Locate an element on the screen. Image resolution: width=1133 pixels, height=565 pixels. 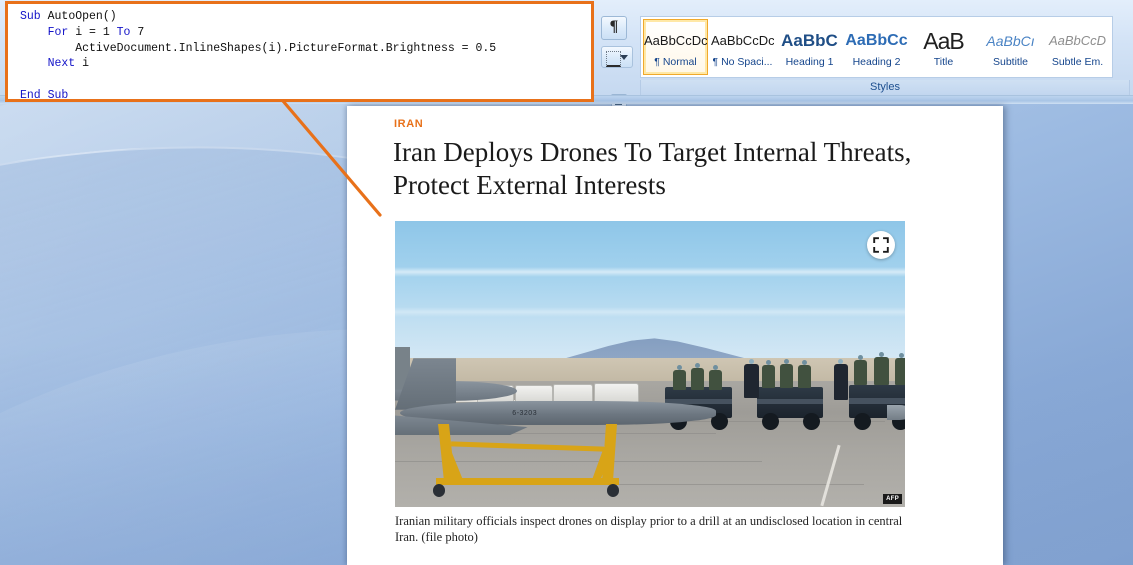
style-preview-text: AaBbCı is located at coordinates (1010, 40).